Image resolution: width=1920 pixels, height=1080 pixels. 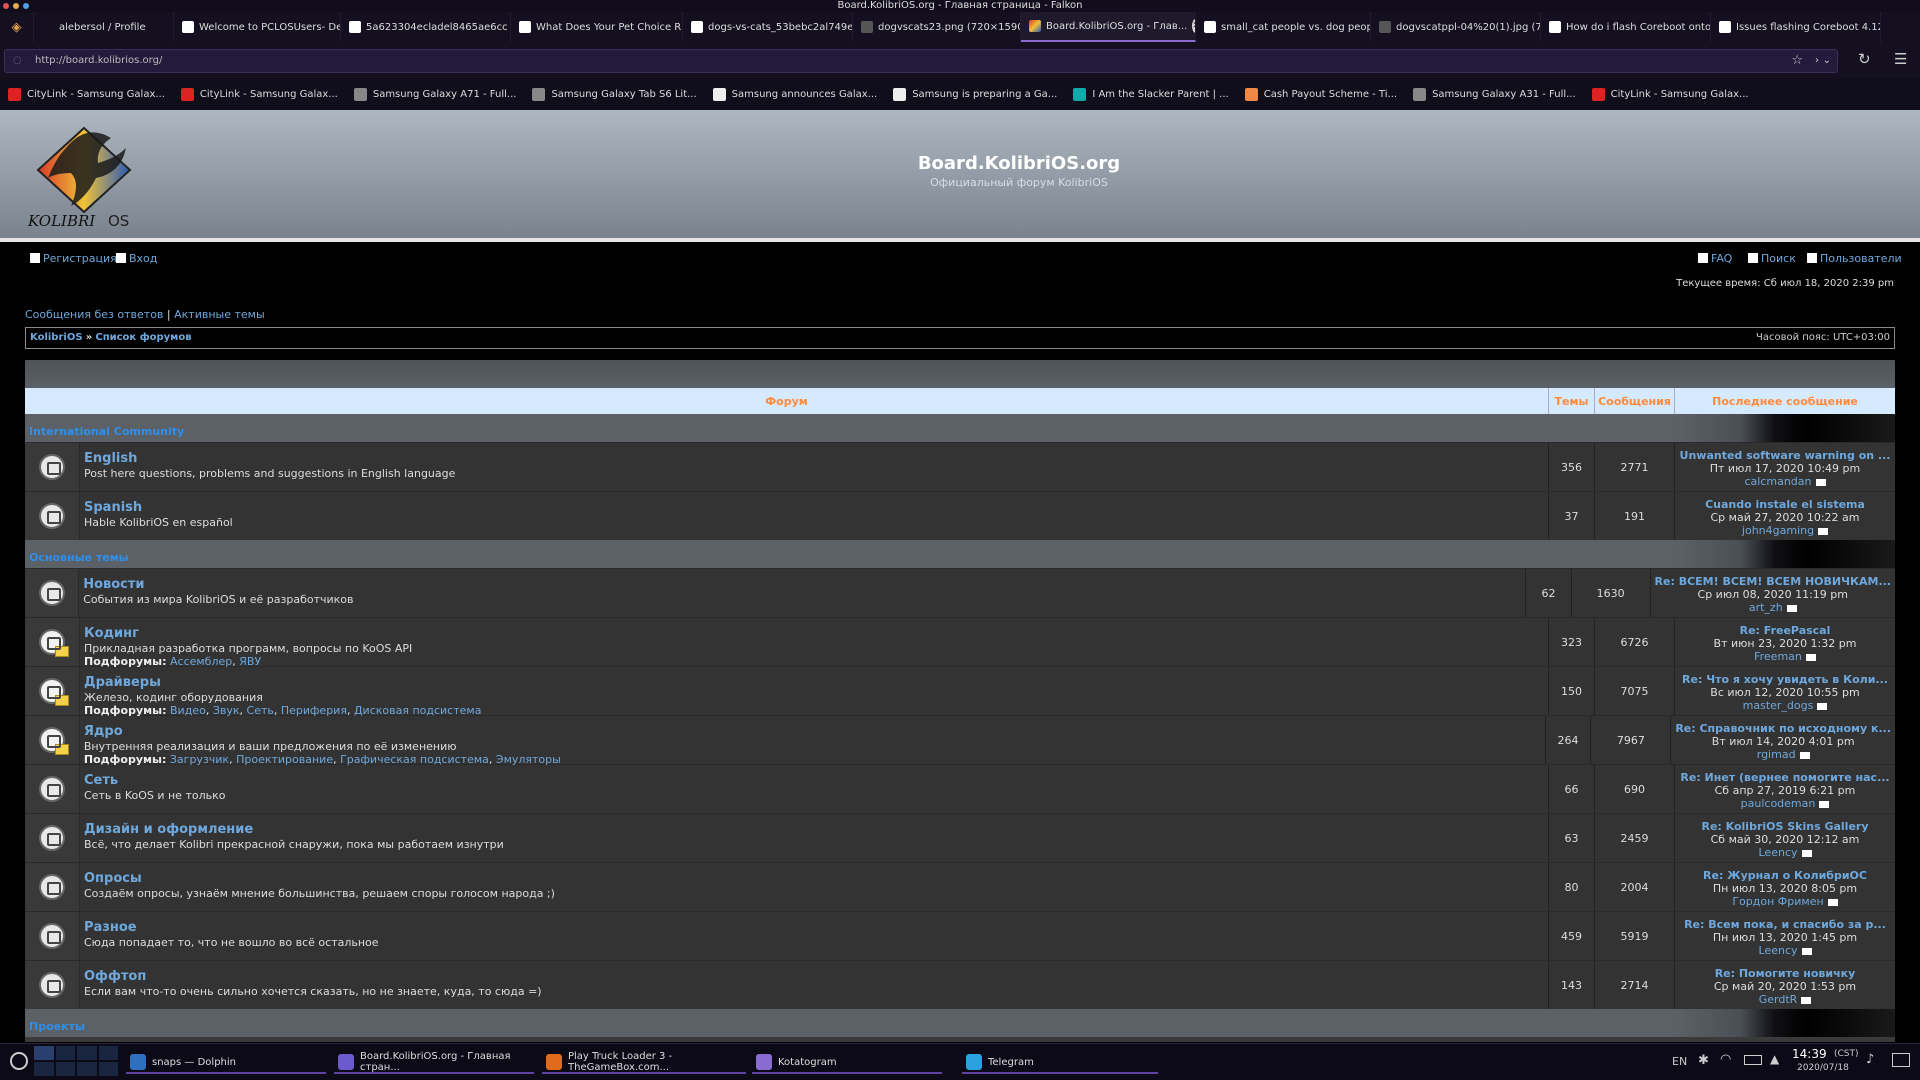 I want to click on tab-item: dogvscatppl-04%20(1).jpg (727×727), so click(x=1456, y=27).